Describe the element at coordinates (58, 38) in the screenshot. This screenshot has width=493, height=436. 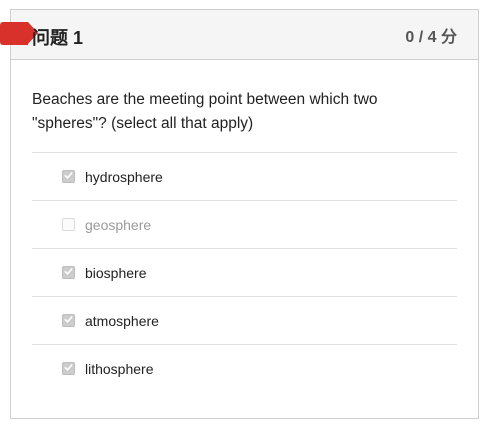
I see `question-title: 问题 1` at that location.